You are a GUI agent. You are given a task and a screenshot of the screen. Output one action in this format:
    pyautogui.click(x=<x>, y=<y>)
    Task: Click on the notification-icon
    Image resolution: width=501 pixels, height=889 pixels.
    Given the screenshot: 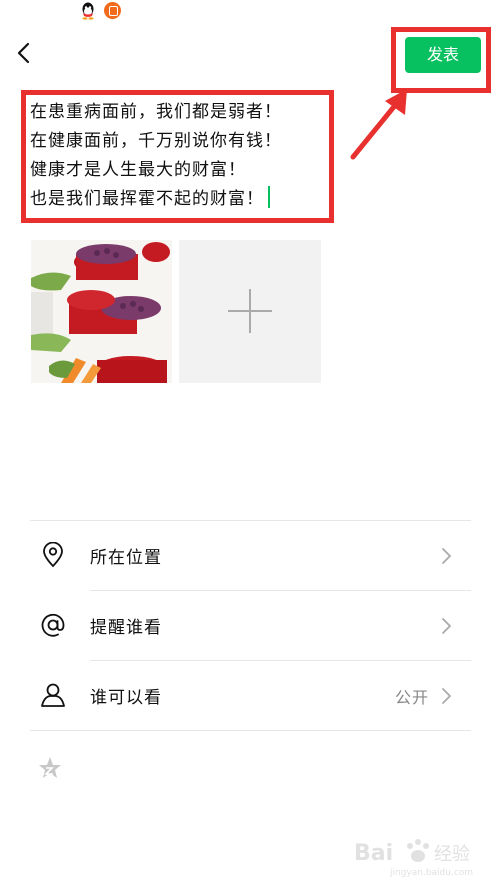 What is the action you would take?
    pyautogui.click(x=112, y=10)
    